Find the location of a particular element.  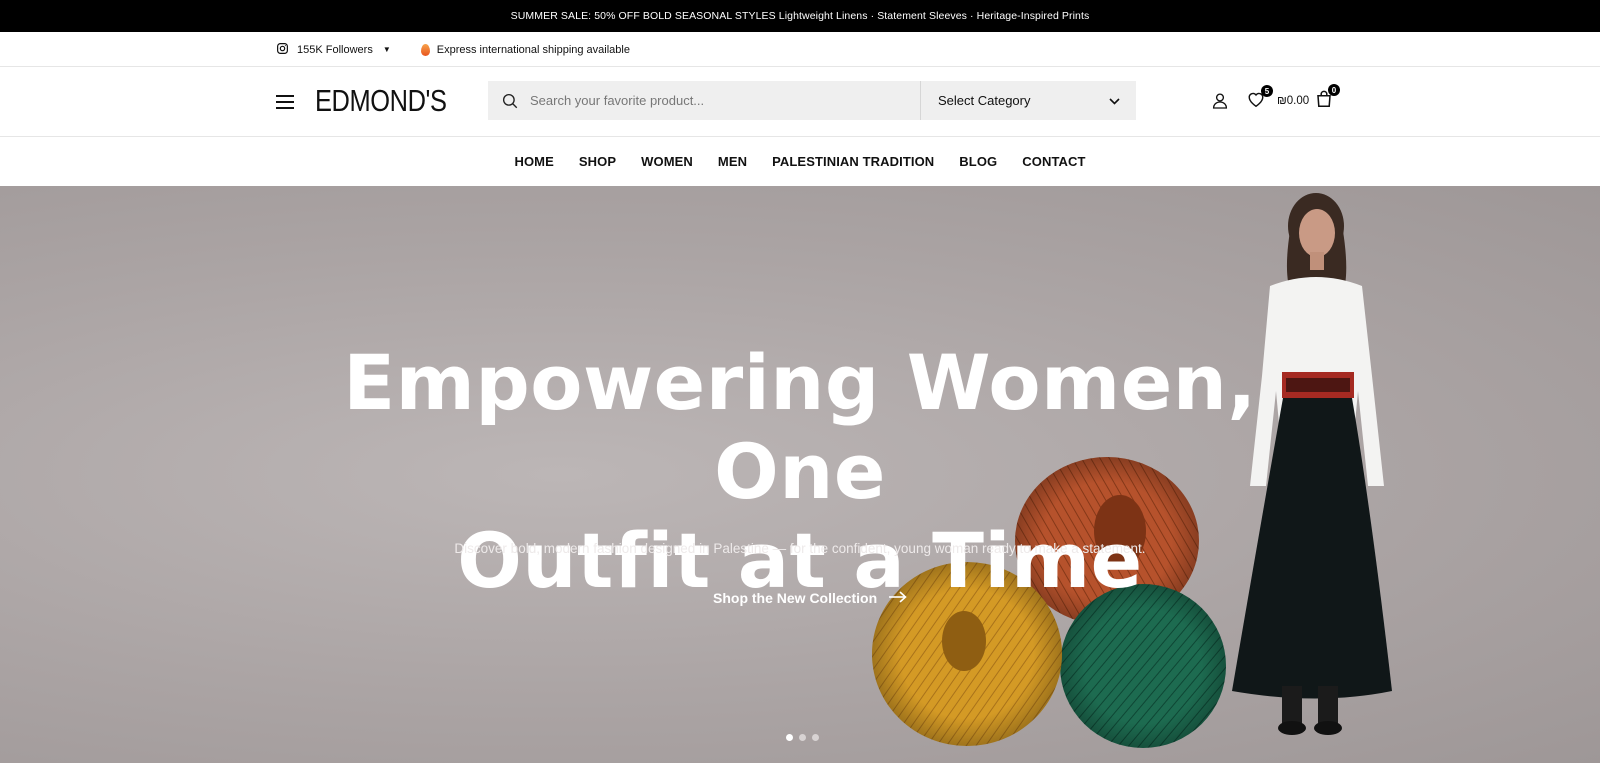

cart-total: ₪0.00 is located at coordinates (1293, 101).